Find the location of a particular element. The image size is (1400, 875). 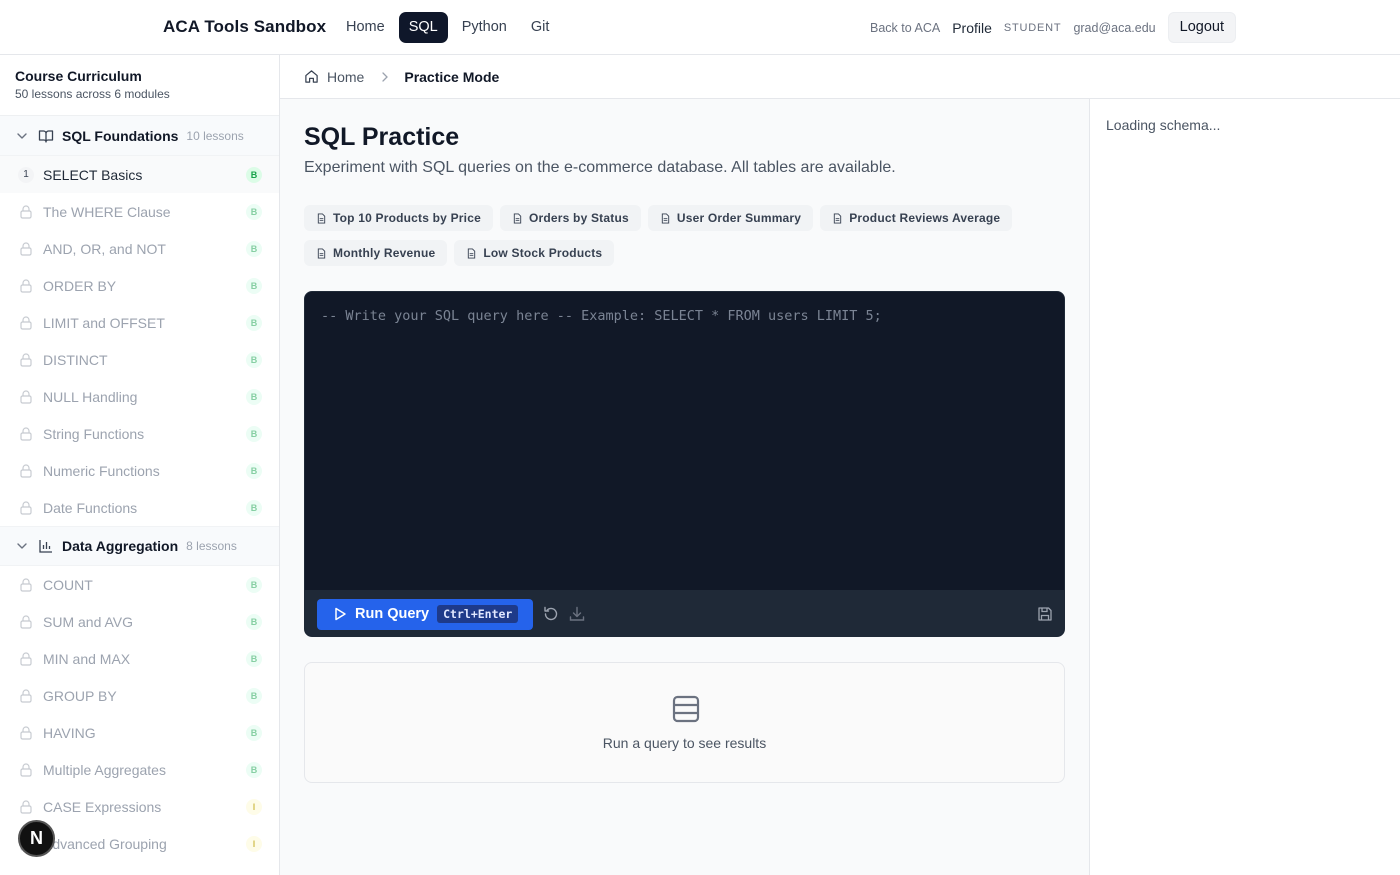

lesson-item: AND, OR, and NOT B is located at coordinates (139, 248).